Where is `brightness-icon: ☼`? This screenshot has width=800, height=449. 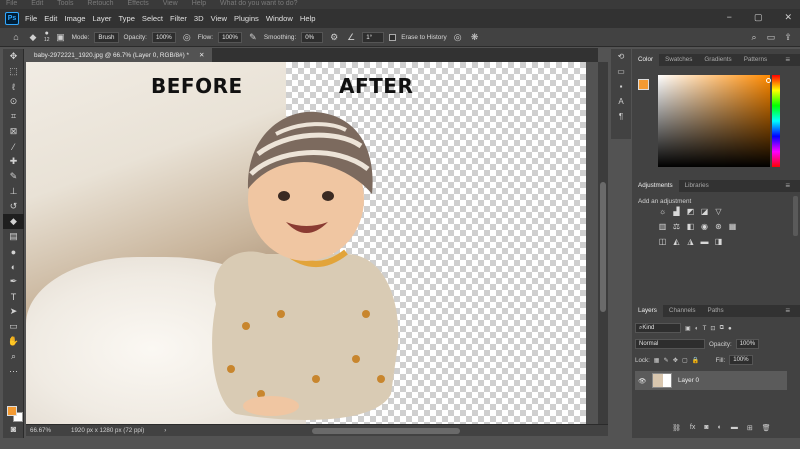
brightness-icon: ☼ is located at coordinates (662, 211).